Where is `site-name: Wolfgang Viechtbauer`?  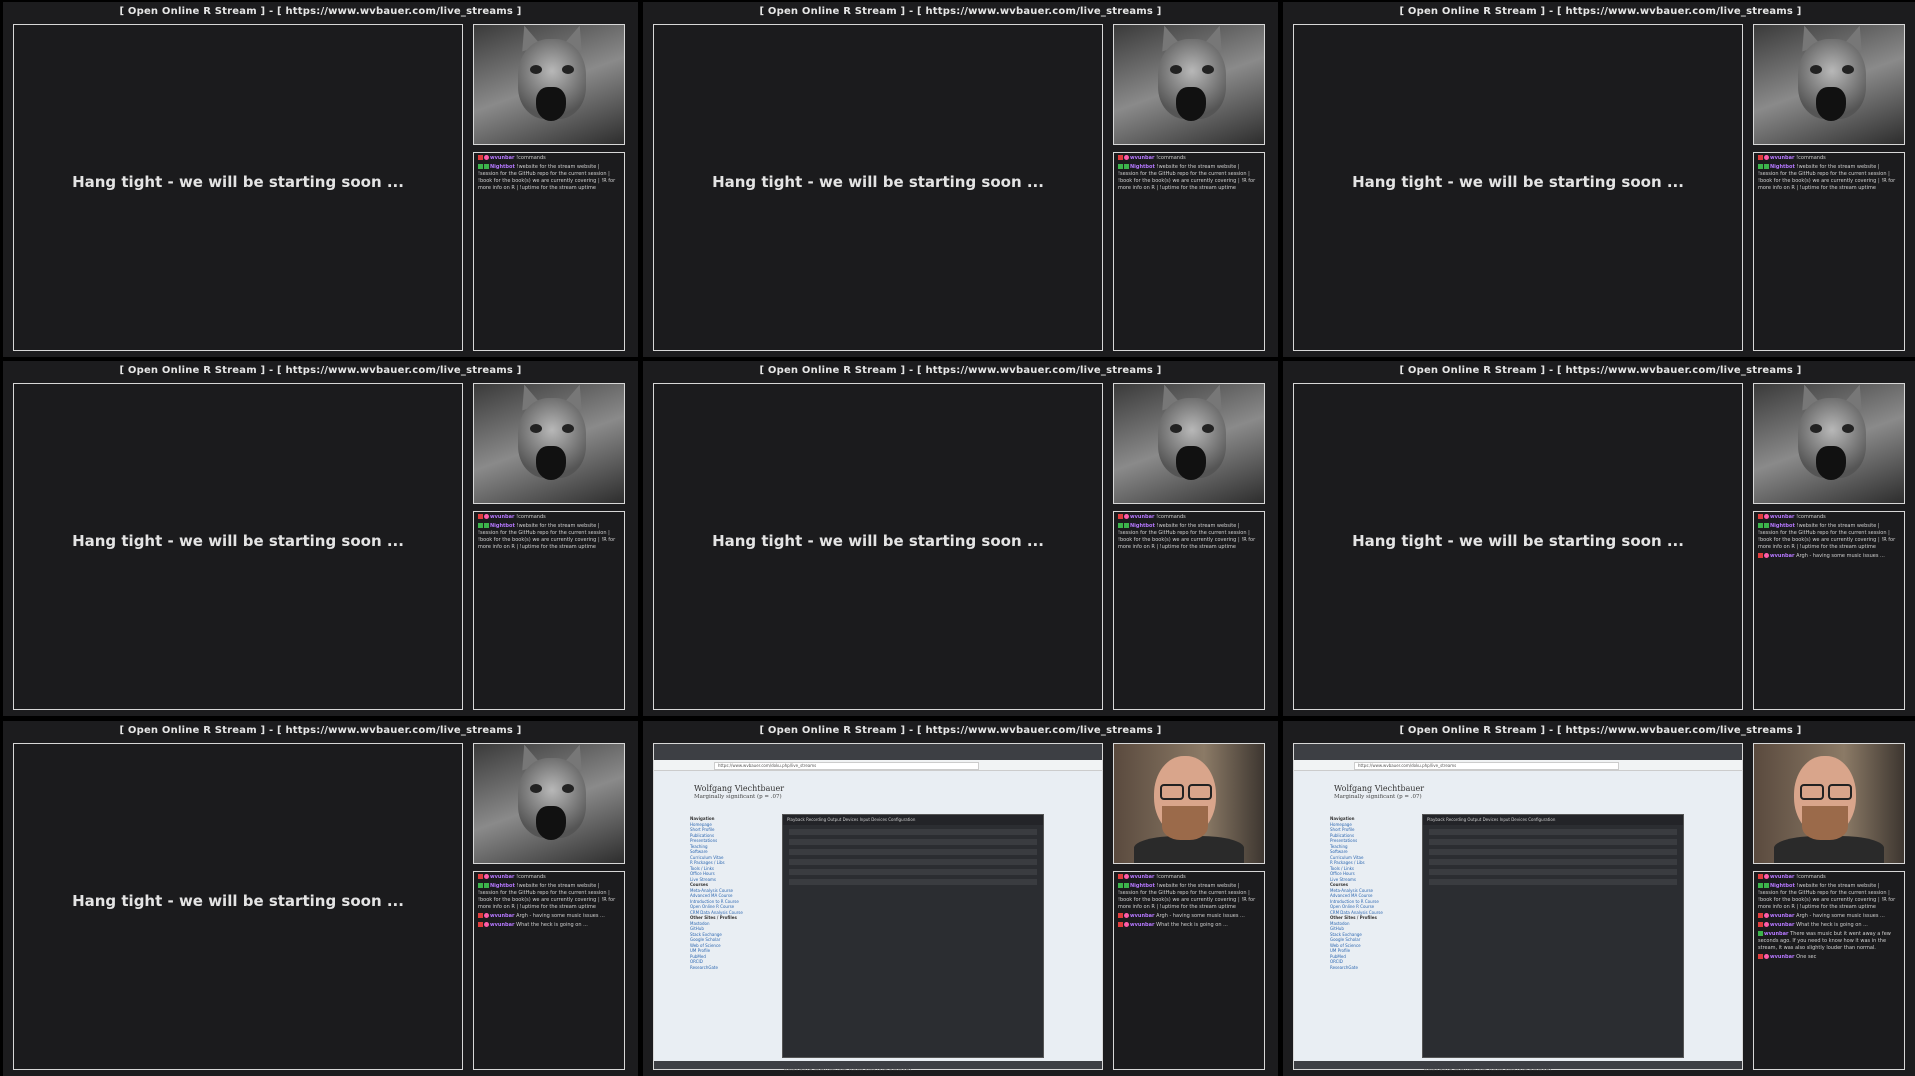 site-name: Wolfgang Viechtbauer is located at coordinates (739, 788).